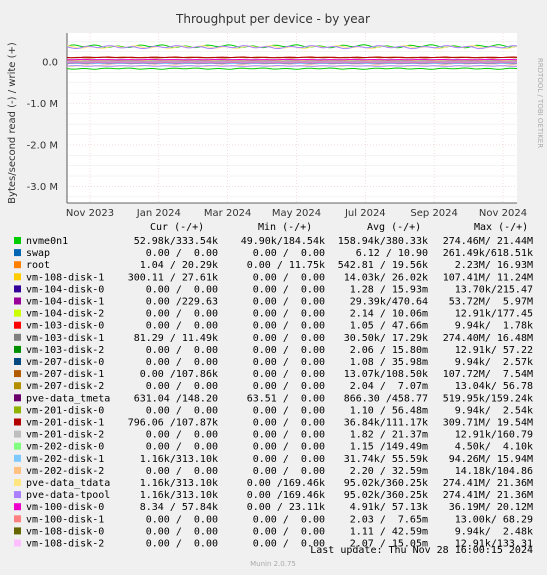  I want to click on legend-name: swap, so click(38, 253).